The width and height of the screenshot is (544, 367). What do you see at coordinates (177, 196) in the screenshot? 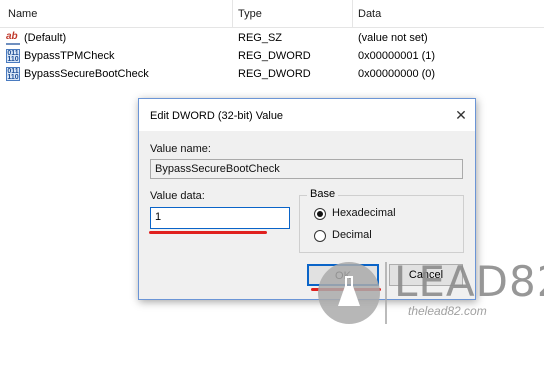
I see `value-data-label: Value data:` at bounding box center [177, 196].